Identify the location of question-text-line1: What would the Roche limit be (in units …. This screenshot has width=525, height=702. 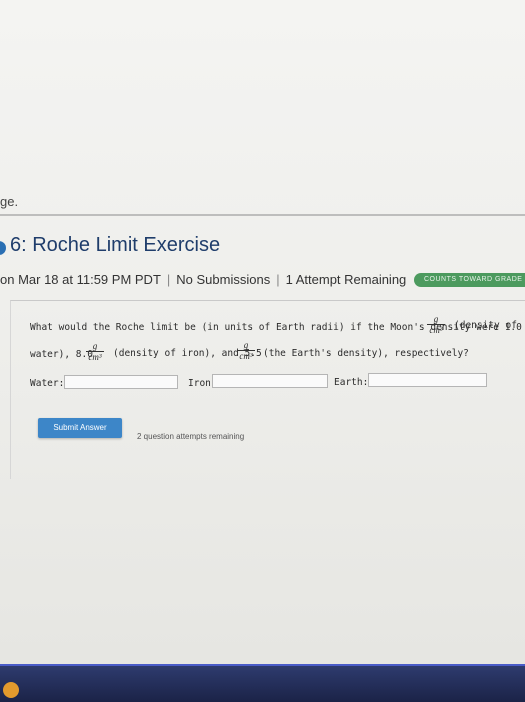
(276, 327).